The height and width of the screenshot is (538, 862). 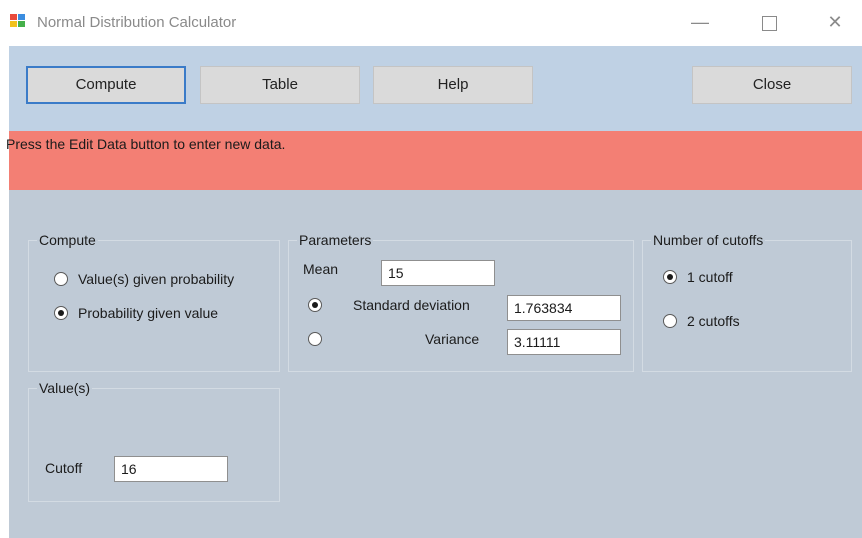 What do you see at coordinates (315, 339) in the screenshot?
I see `variance-radio` at bounding box center [315, 339].